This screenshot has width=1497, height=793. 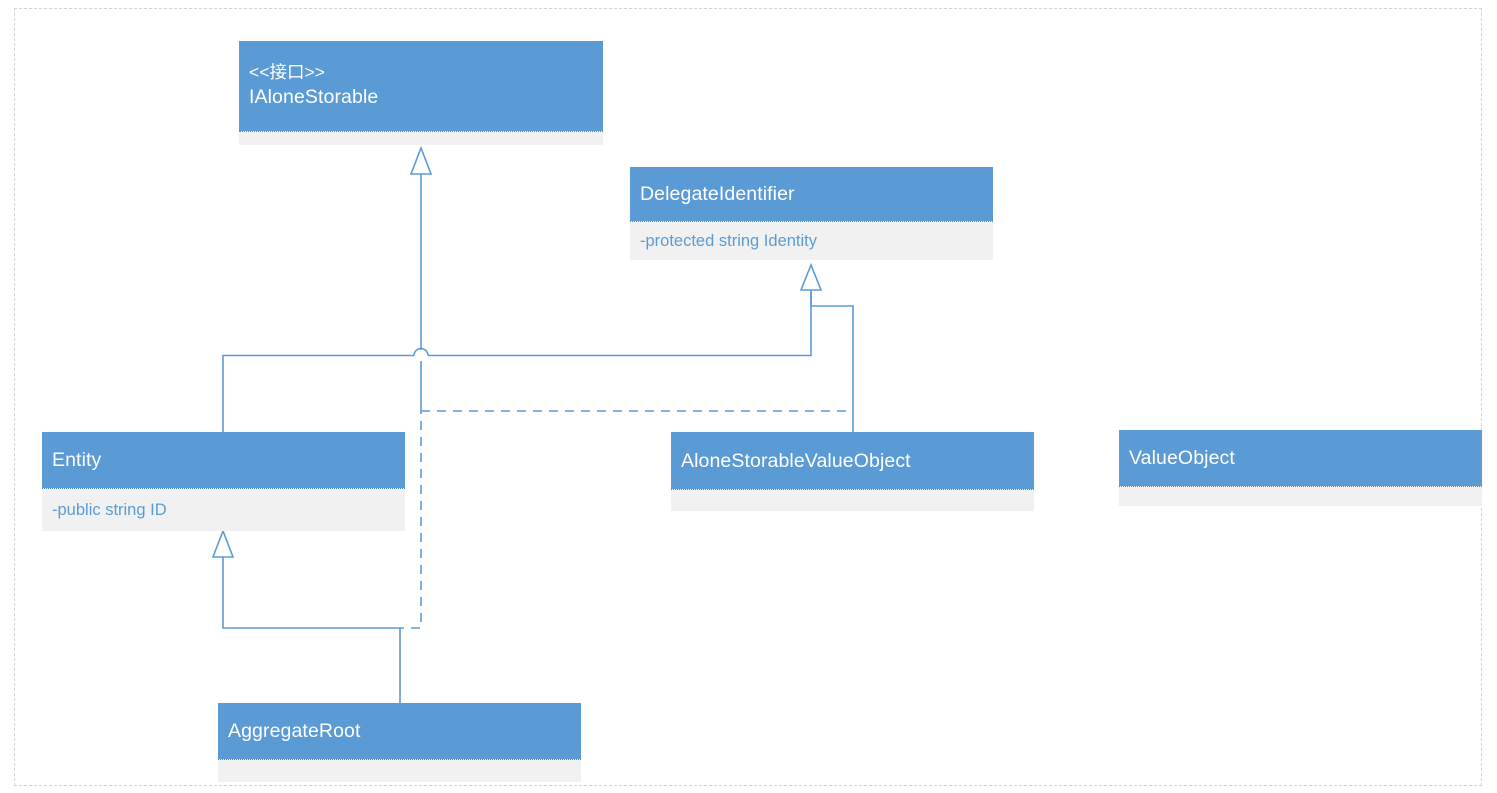 I want to click on connector-alonestorablevalueobject-to-delegateidentifier, so click(x=826, y=347).